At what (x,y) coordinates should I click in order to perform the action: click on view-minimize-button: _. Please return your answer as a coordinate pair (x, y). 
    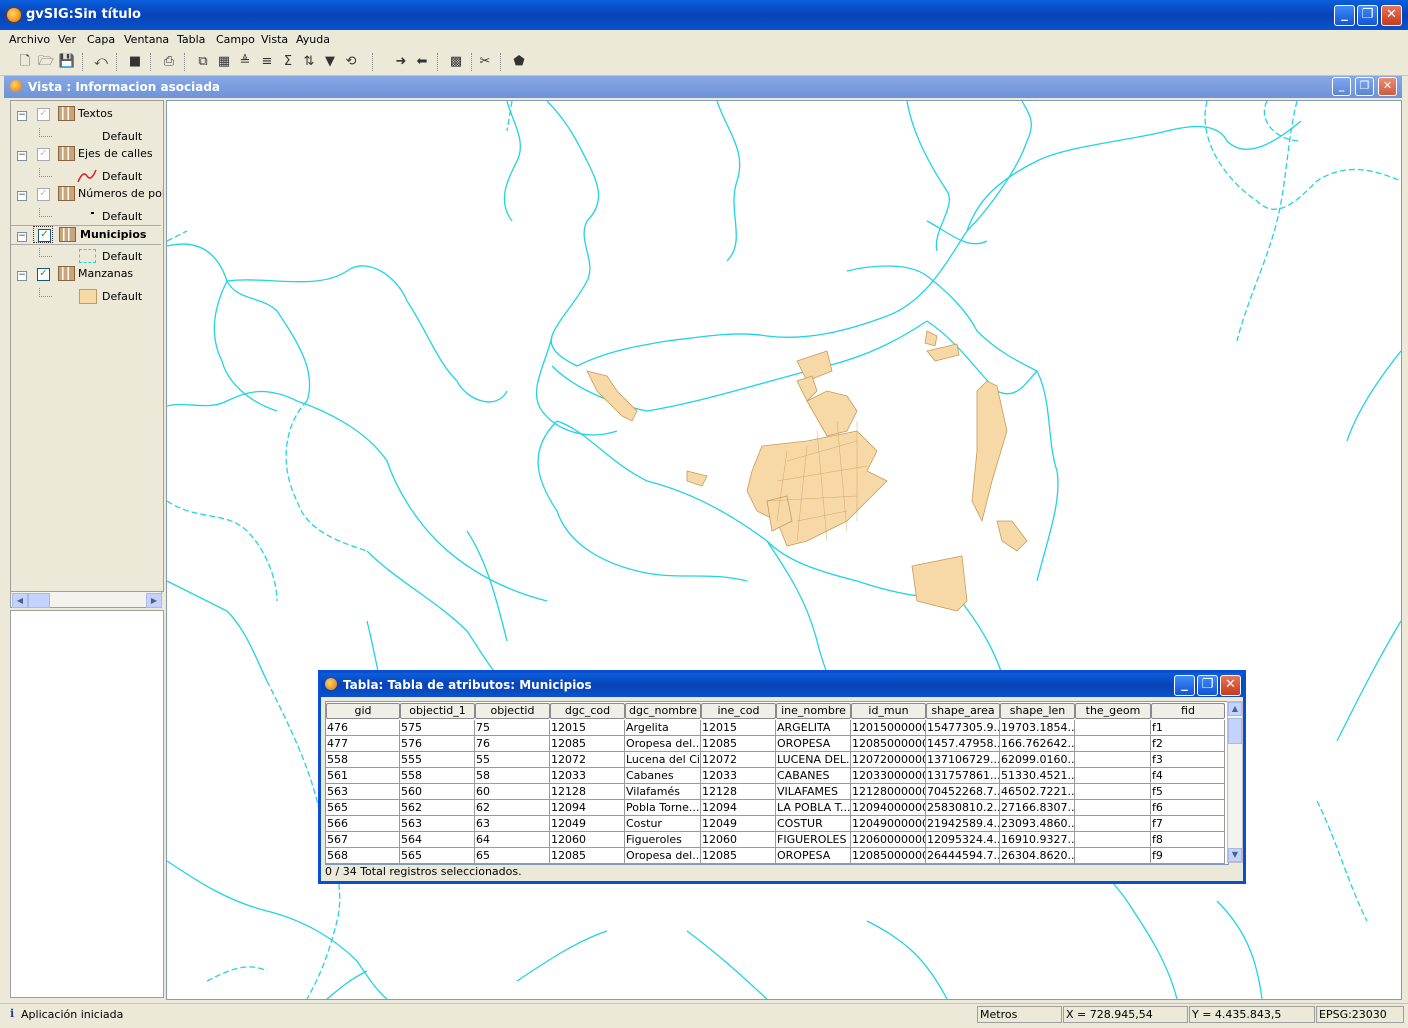
    Looking at the image, I should click on (1341, 86).